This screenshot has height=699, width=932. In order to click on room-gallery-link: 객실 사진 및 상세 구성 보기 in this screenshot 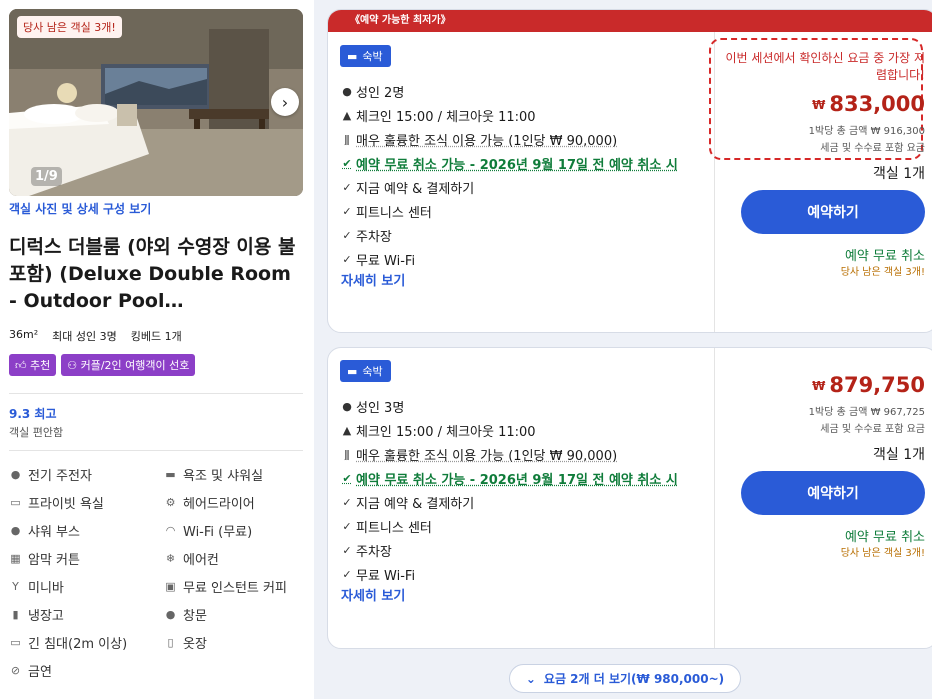, I will do `click(80, 208)`.